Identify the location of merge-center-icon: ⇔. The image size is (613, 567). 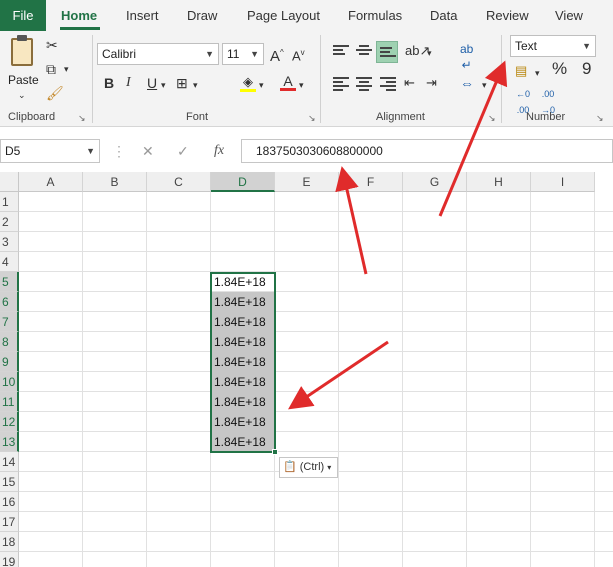
(467, 83).